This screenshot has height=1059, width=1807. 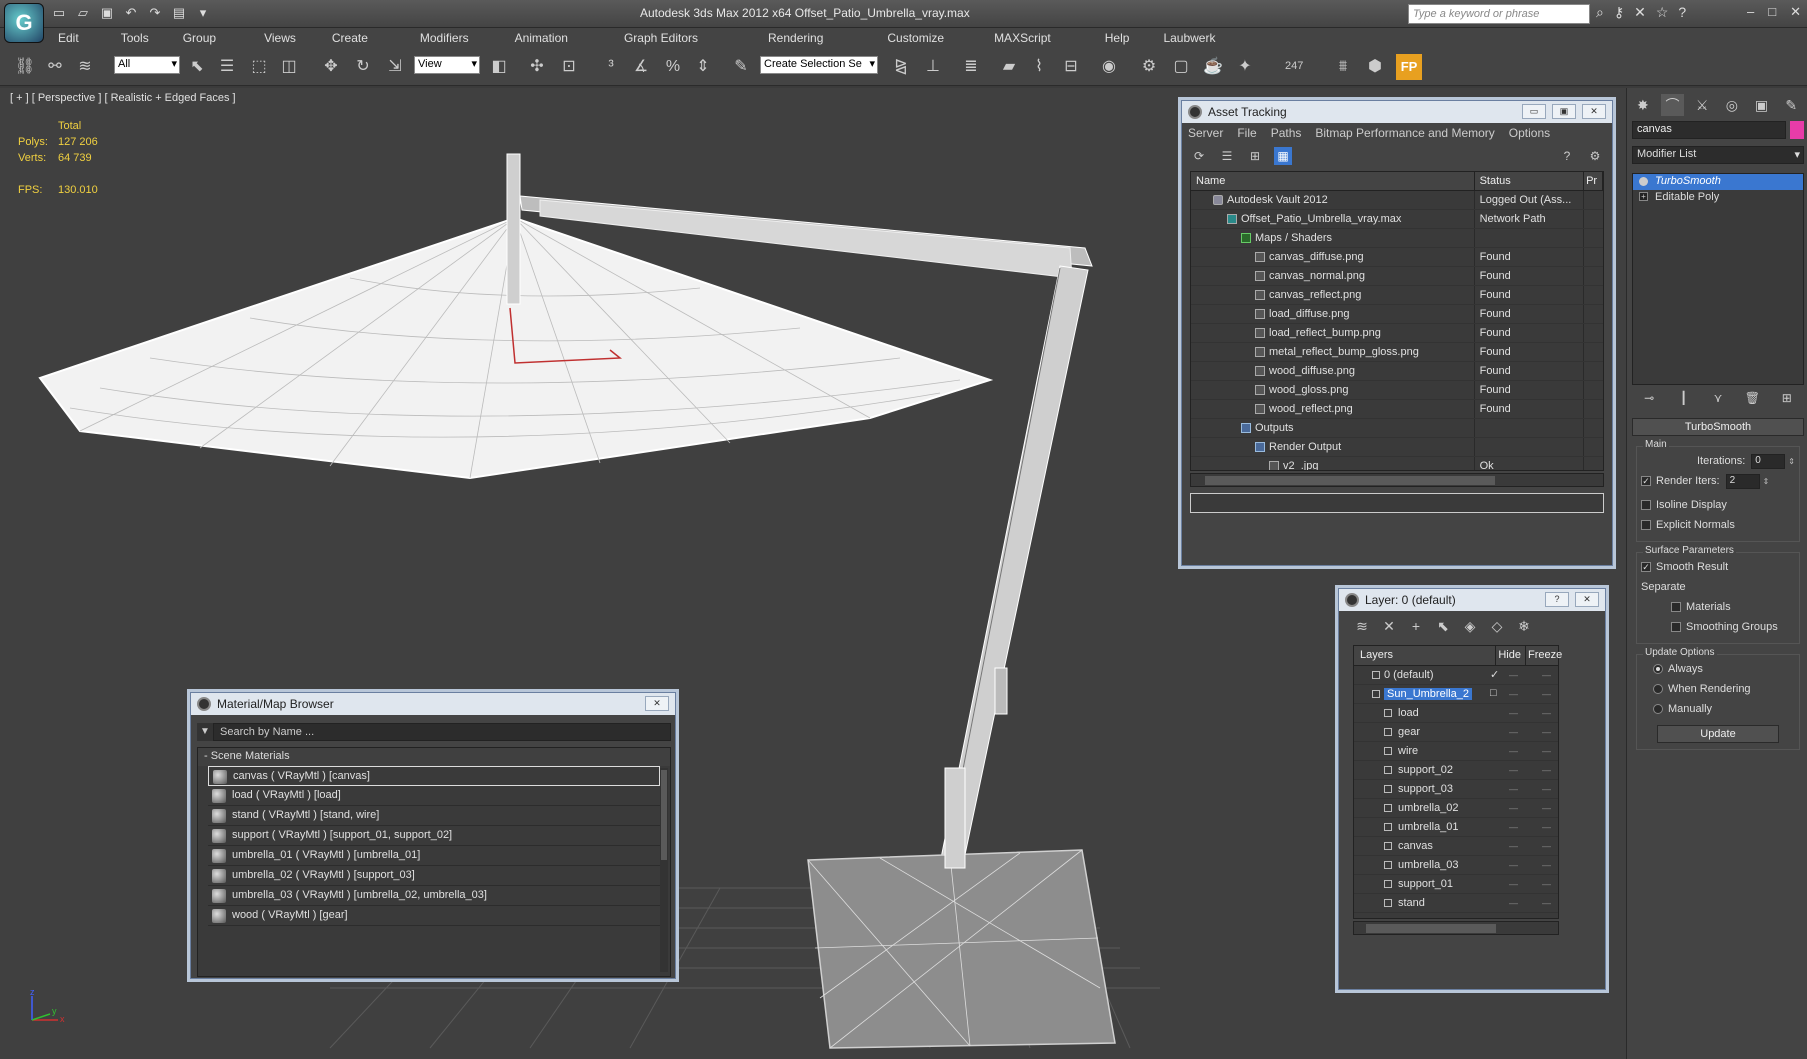 I want to click on layer-row: umbrella_02 — —, so click(x=1456, y=808).